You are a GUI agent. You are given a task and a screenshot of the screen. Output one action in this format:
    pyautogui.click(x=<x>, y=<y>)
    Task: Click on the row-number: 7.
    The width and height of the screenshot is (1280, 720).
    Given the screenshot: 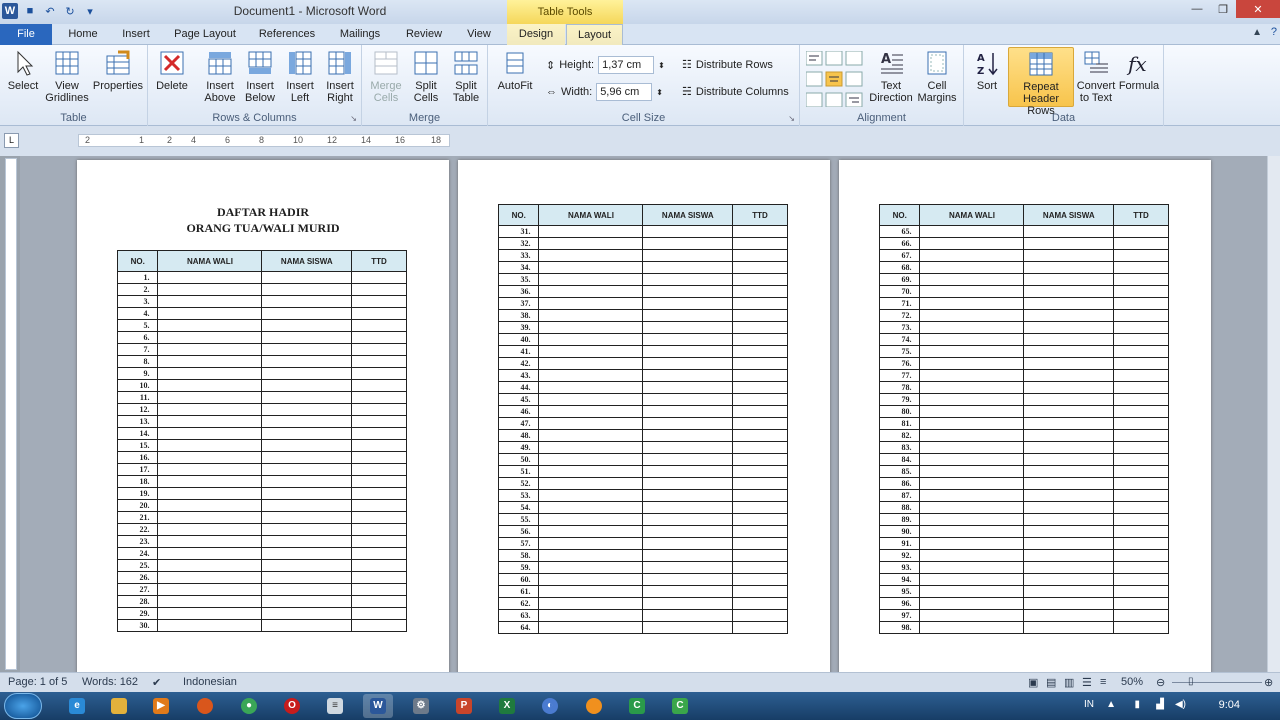 What is the action you would take?
    pyautogui.click(x=137, y=349)
    